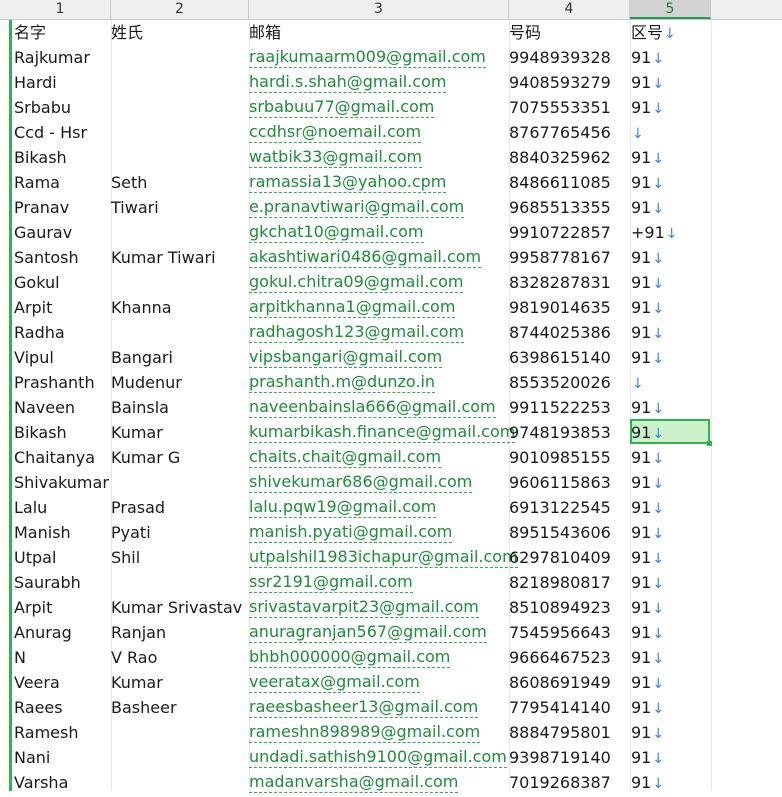 Image resolution: width=782 pixels, height=797 pixels. Describe the element at coordinates (30, 507) in the screenshot. I see `cell-name: Lalu` at that location.